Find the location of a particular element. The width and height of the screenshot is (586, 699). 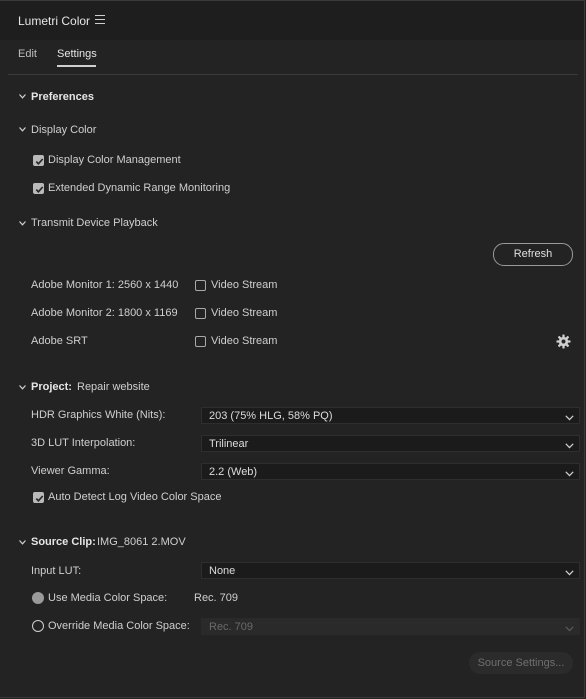

refresh-button: Refresh is located at coordinates (533, 254).